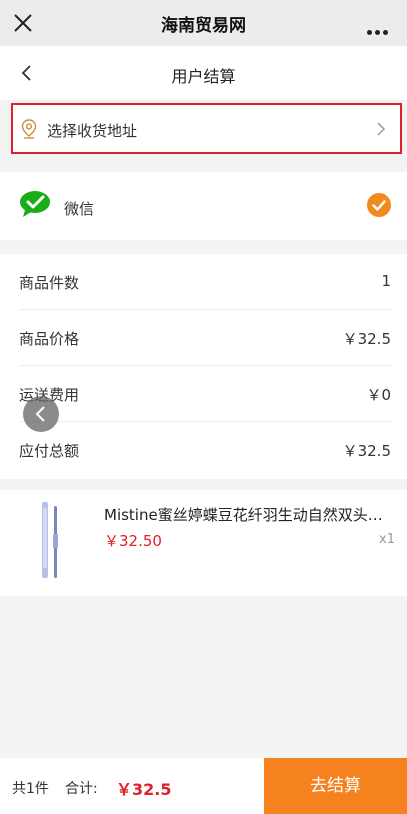 The width and height of the screenshot is (407, 814). Describe the element at coordinates (387, 539) in the screenshot. I see `product-quantity: x1` at that location.